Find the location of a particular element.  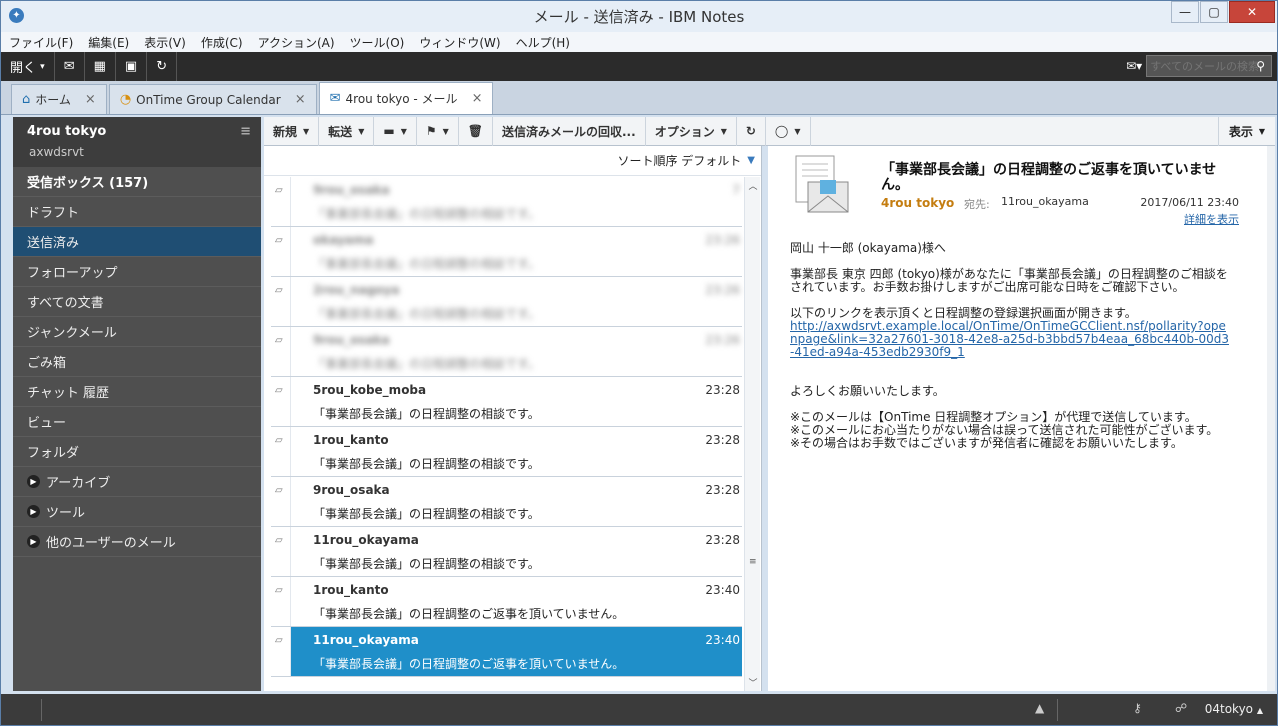

message-row: ▱ 9rou_osaka 7 「事業部長会議」の日程調整の相談です。 is located at coordinates (506, 202).